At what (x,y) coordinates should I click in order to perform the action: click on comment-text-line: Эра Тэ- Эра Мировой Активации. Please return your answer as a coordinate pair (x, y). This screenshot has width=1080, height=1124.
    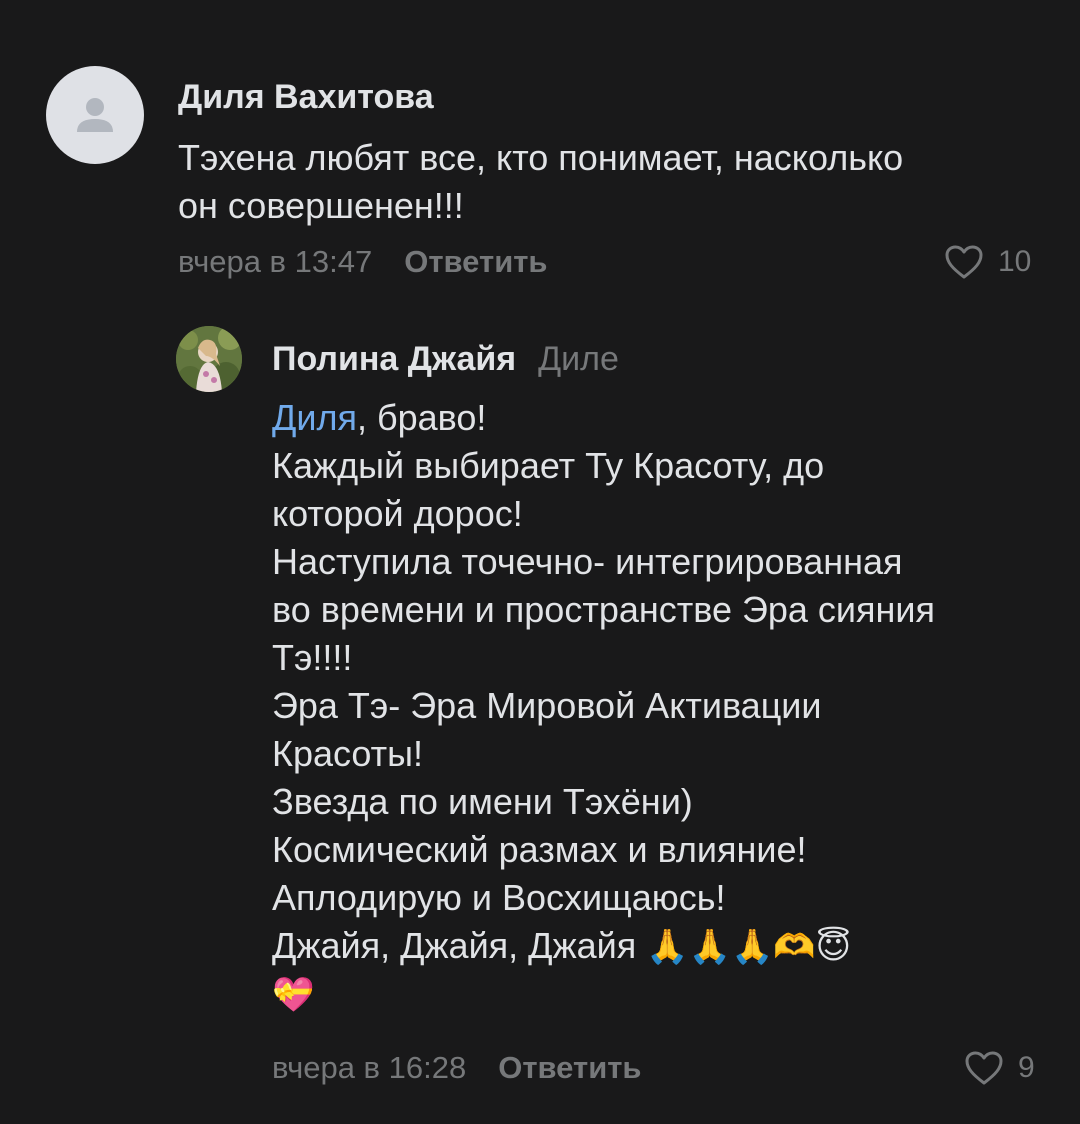
    Looking at the image, I should click on (547, 705).